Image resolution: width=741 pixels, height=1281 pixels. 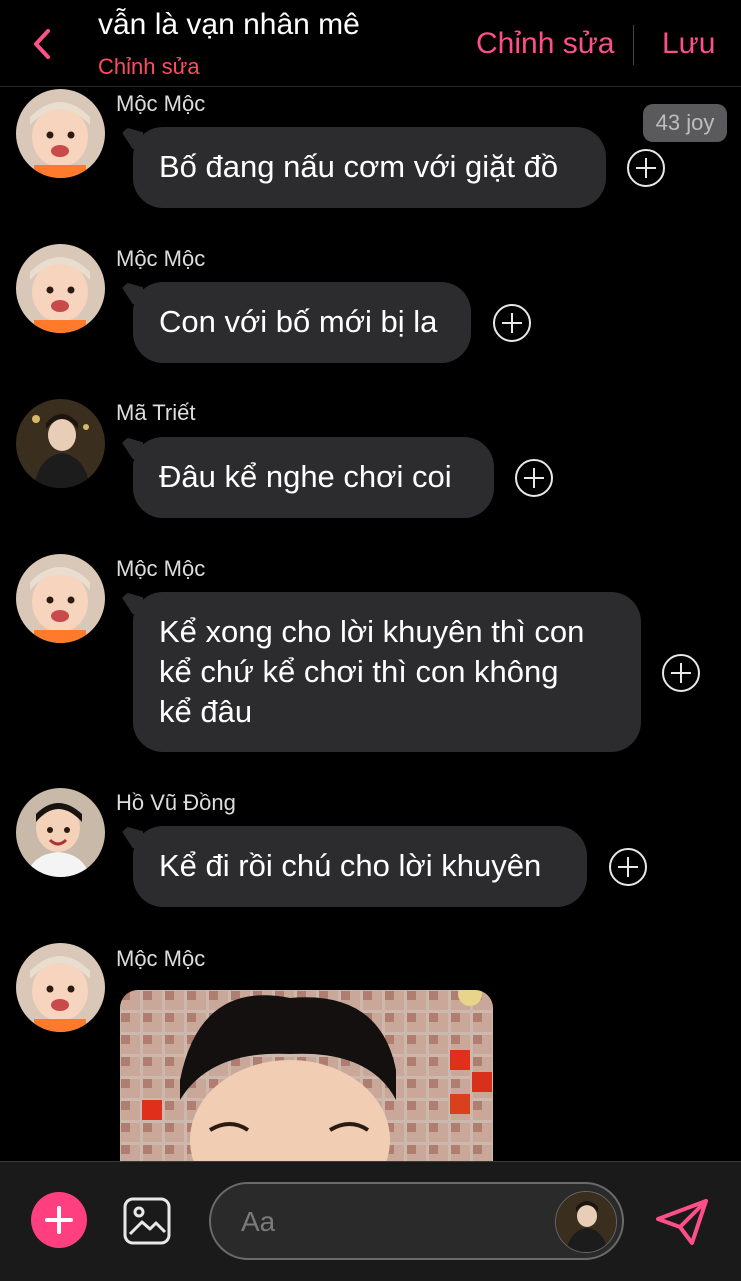 I want to click on message-bubble: Kể đi rồi chú cho lời khuyên, so click(x=360, y=866).